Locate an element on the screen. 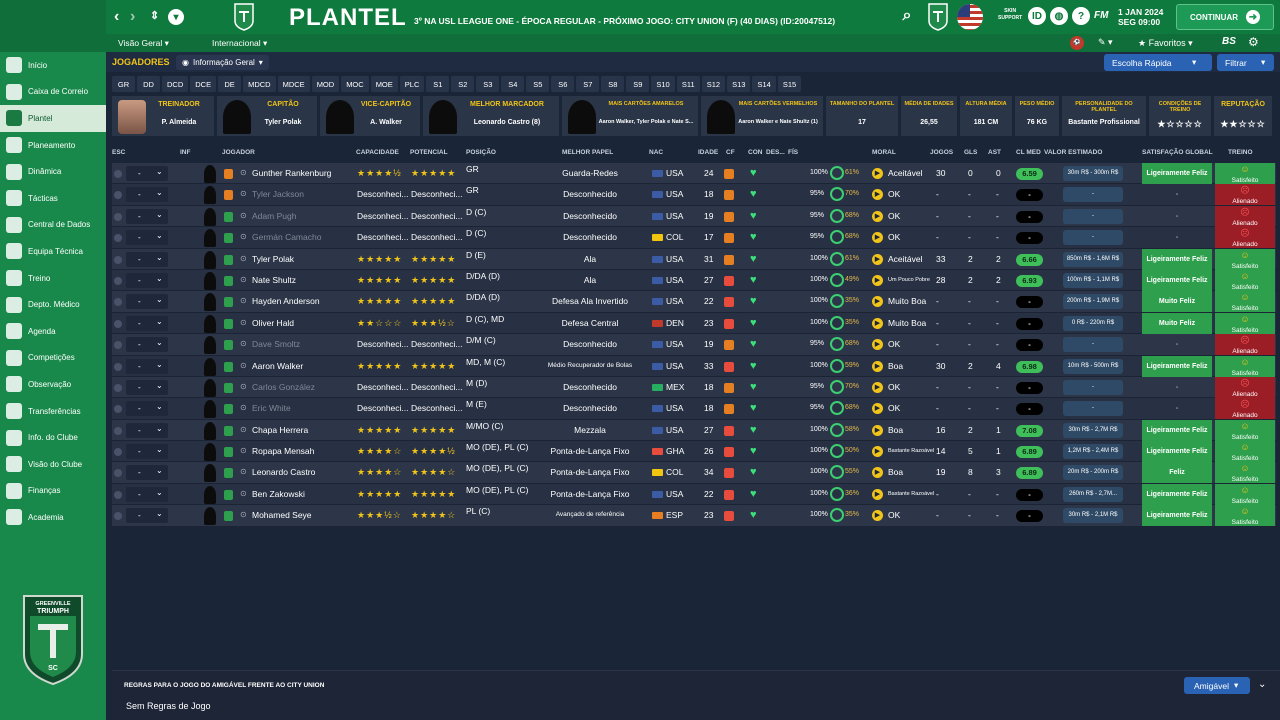 This screenshot has height=720, width=1280. fm-label: FM is located at coordinates (1101, 15).